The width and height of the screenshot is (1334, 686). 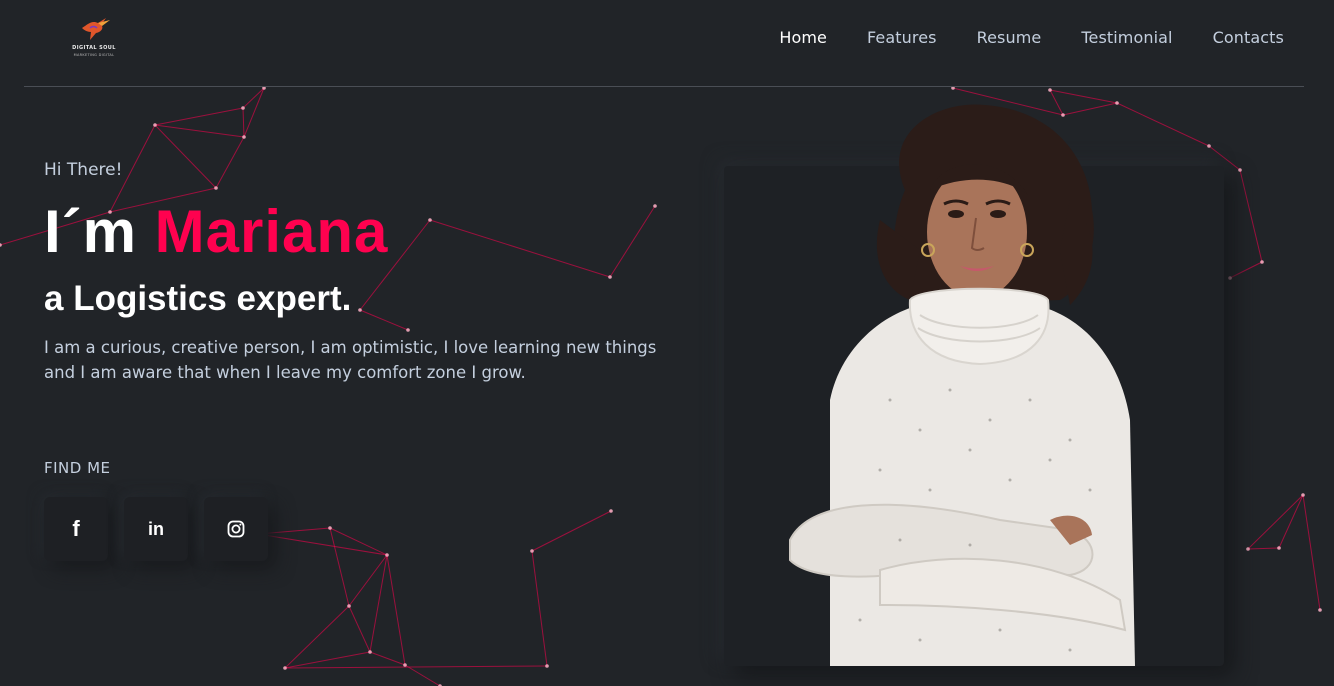 What do you see at coordinates (99, 231) in the screenshot?
I see `headline-prefix: I´m` at bounding box center [99, 231].